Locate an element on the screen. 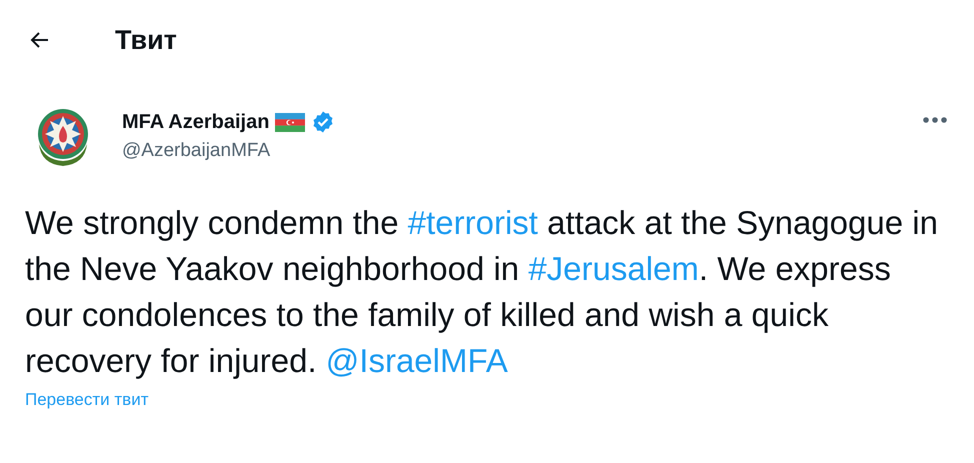  flag-icon is located at coordinates (290, 122).